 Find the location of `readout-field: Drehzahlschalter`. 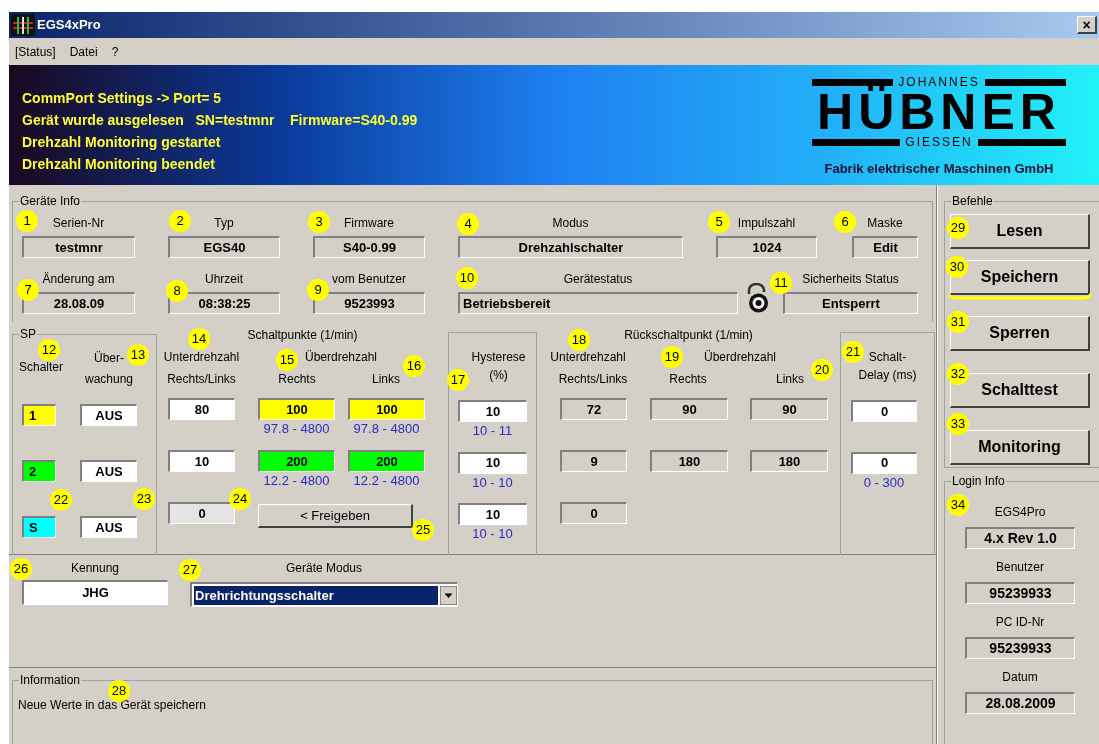

readout-field: Drehzahlschalter is located at coordinates (570, 247).